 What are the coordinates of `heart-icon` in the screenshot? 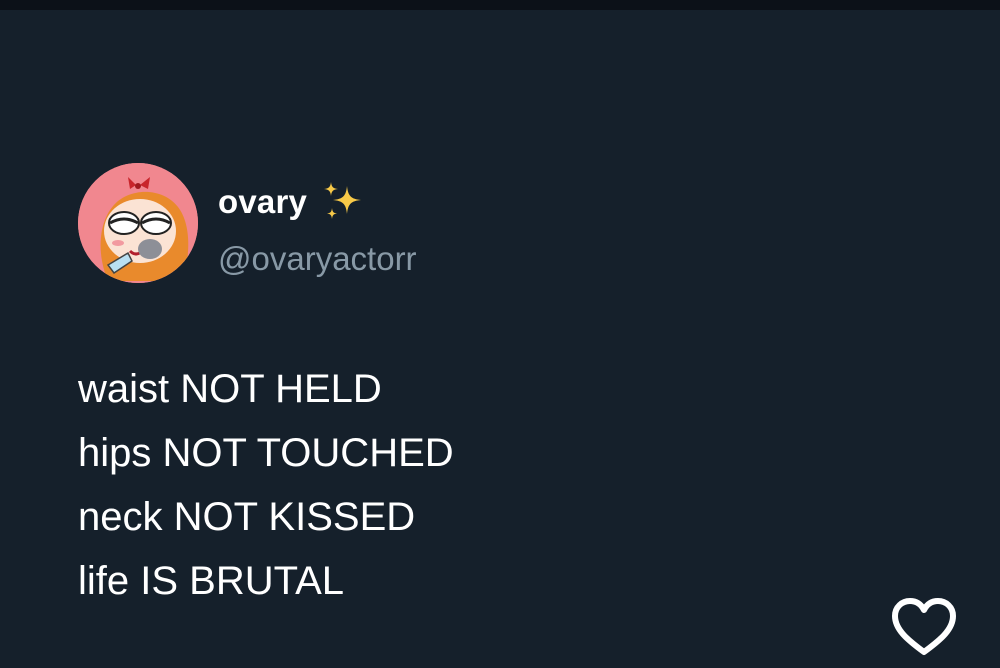 It's located at (924, 626).